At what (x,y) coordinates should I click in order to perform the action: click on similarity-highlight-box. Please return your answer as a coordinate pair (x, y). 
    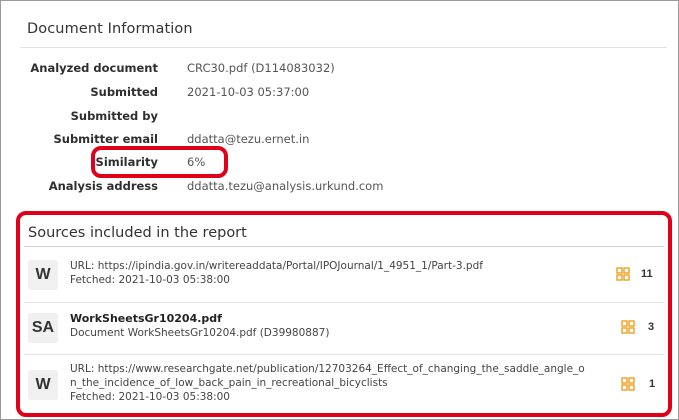
    Looking at the image, I should click on (159, 162).